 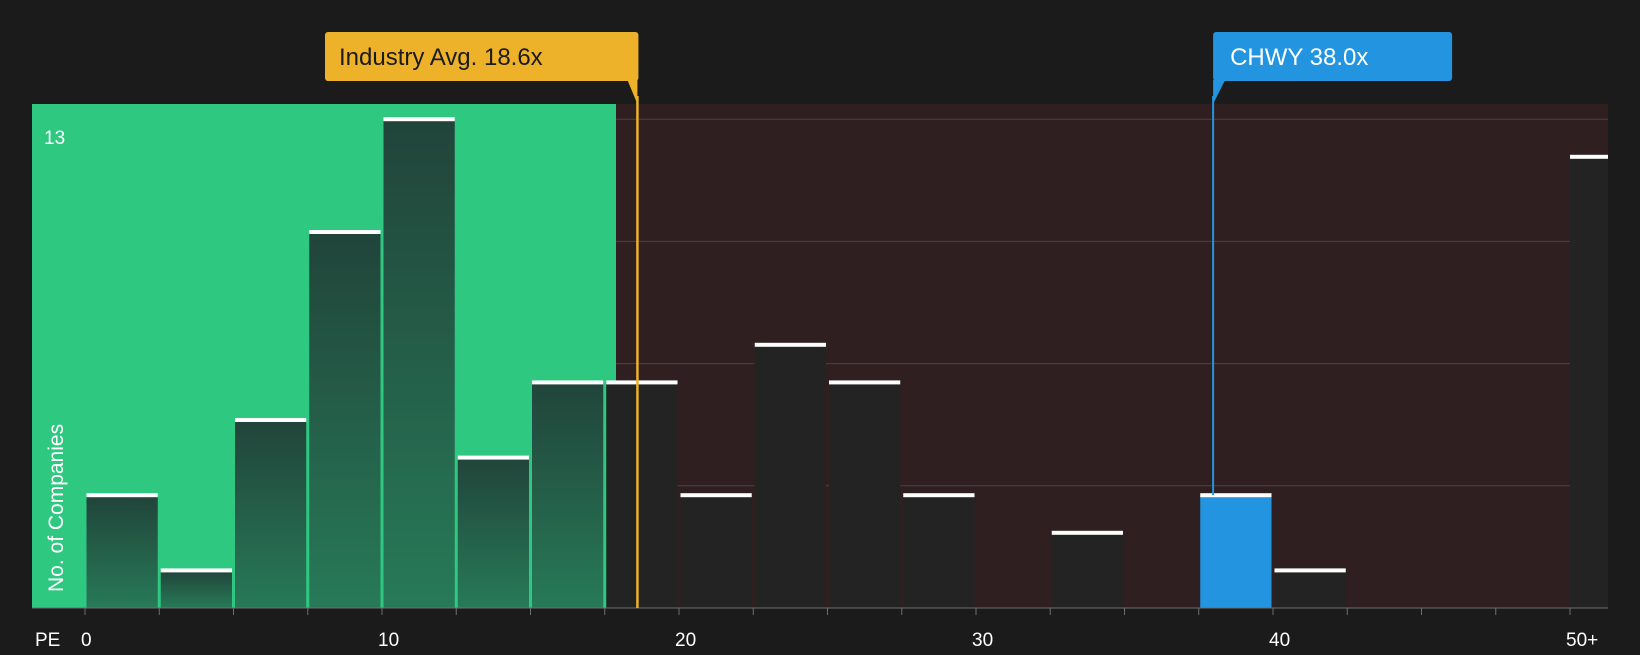 I want to click on x-tick-label: 20, so click(x=685, y=640).